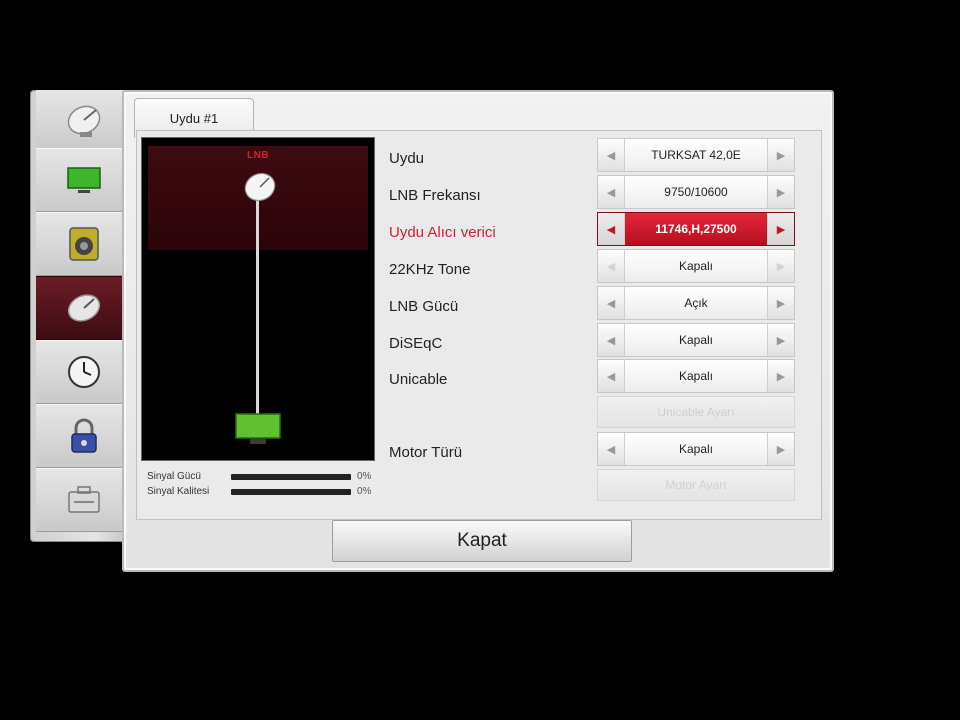 This screenshot has width=960, height=720. I want to click on satellite-value: TURKSAT 42,0E, so click(696, 155).